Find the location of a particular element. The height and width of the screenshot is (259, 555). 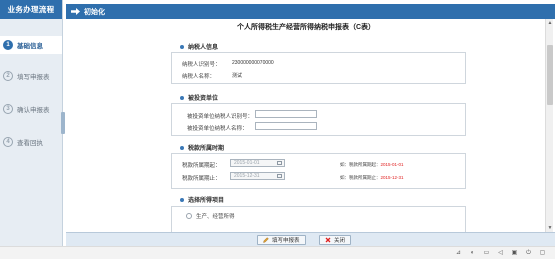

section-period-heading: 税款所属时期 is located at coordinates (202, 147).